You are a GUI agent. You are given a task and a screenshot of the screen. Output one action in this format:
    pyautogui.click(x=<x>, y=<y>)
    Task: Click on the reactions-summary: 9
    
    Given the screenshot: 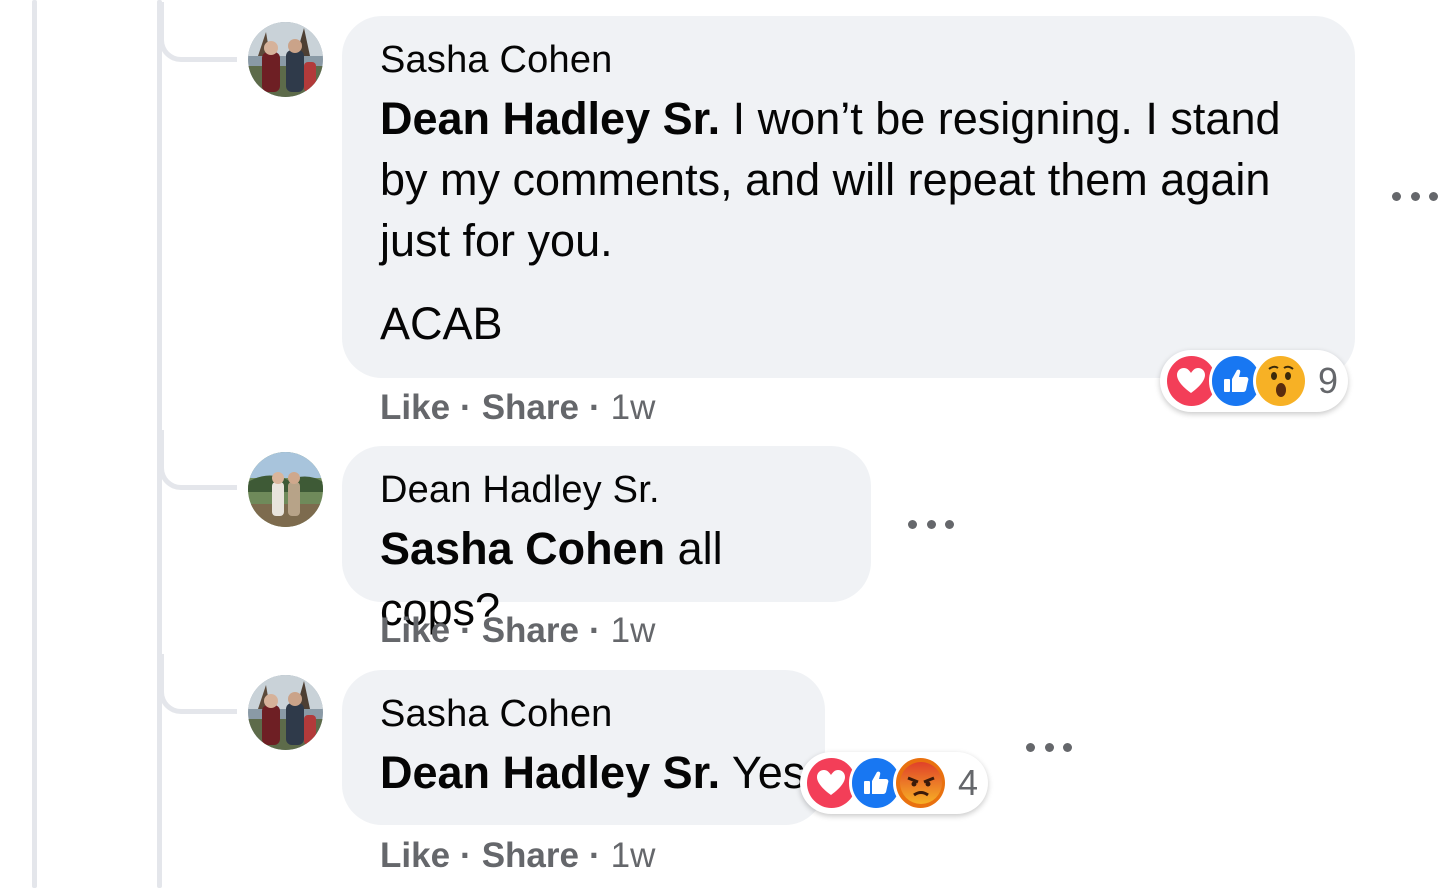 What is the action you would take?
    pyautogui.click(x=1254, y=381)
    